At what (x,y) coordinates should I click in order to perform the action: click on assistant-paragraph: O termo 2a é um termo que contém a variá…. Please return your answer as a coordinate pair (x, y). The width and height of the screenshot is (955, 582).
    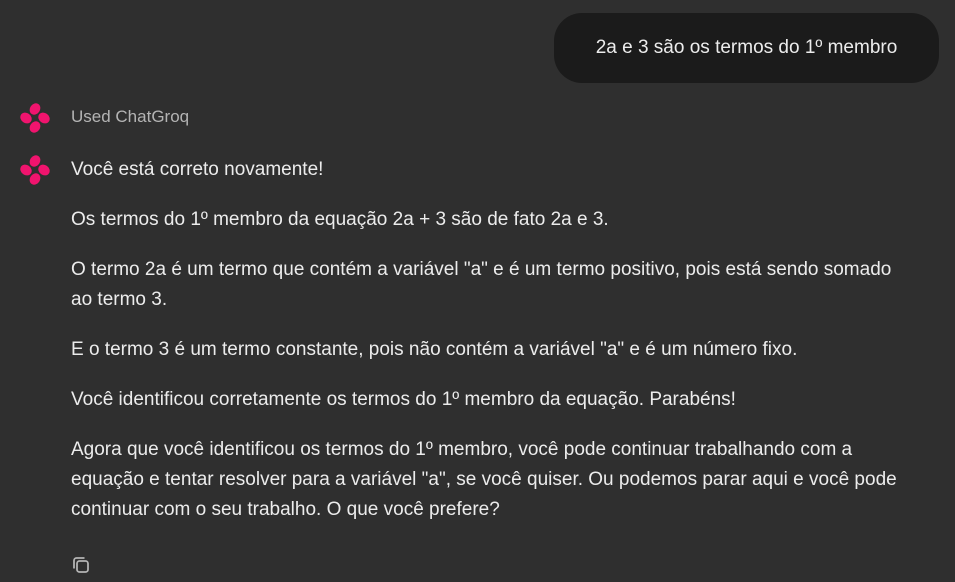
    Looking at the image, I should click on (481, 284).